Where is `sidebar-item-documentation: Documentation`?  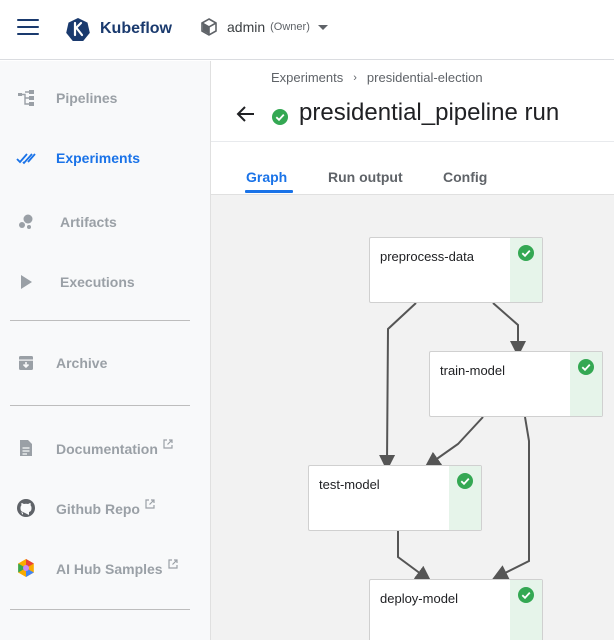
sidebar-item-documentation: Documentation is located at coordinates (105, 448).